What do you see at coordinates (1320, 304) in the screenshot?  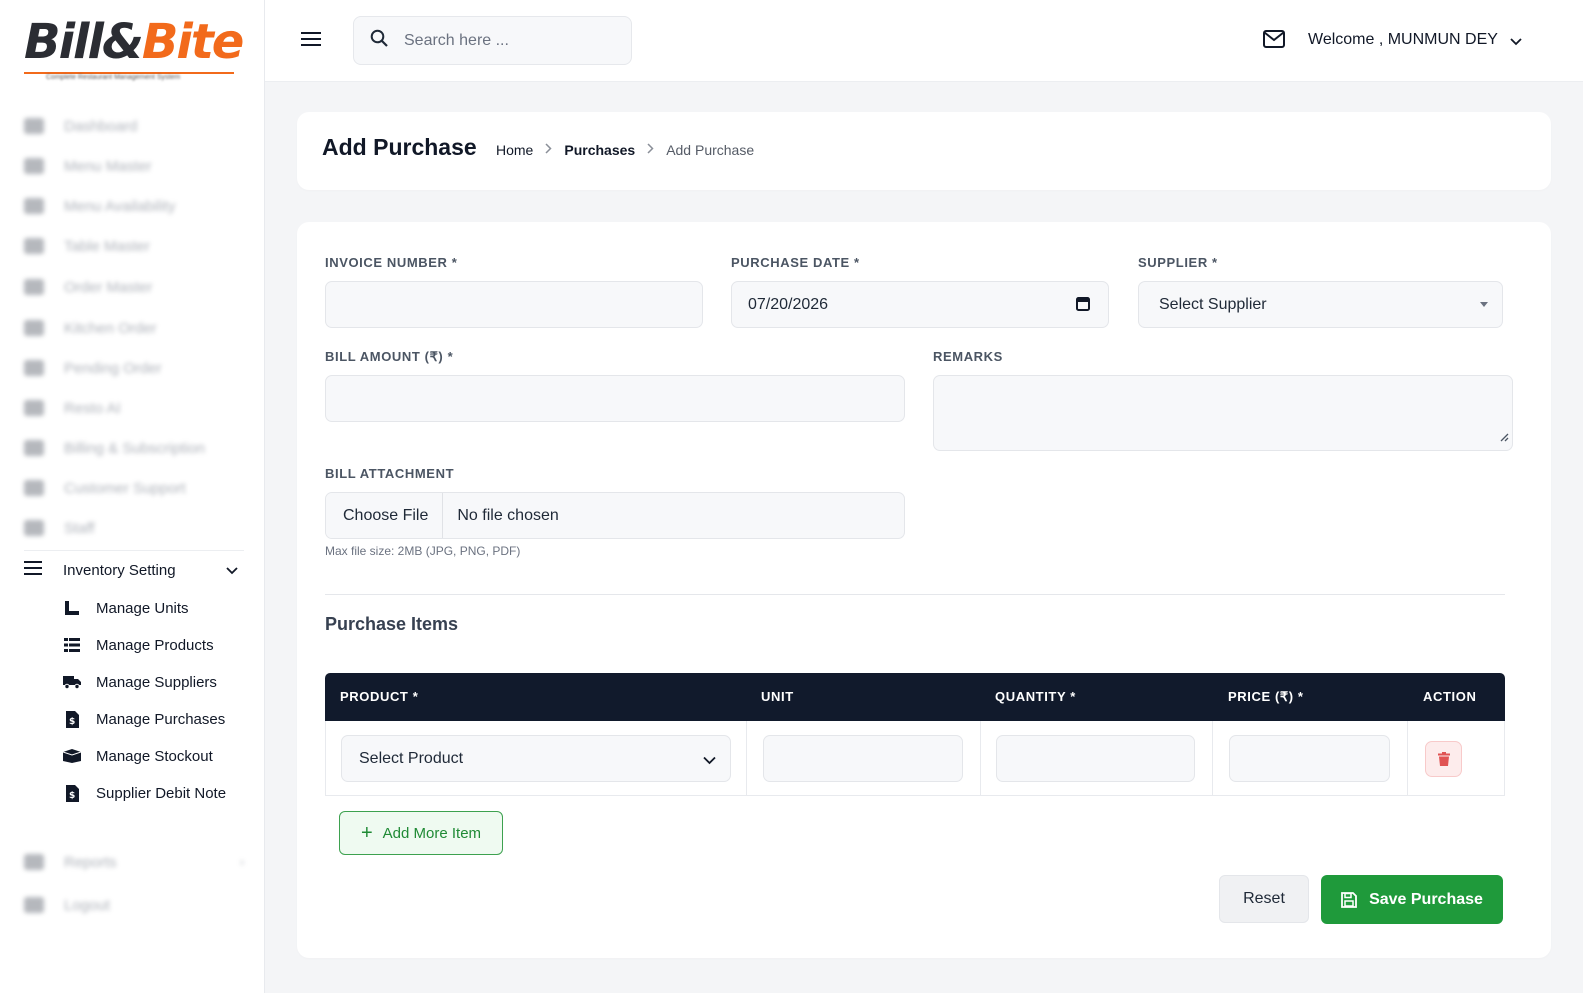 I see `supplier-select: Select Supplier` at bounding box center [1320, 304].